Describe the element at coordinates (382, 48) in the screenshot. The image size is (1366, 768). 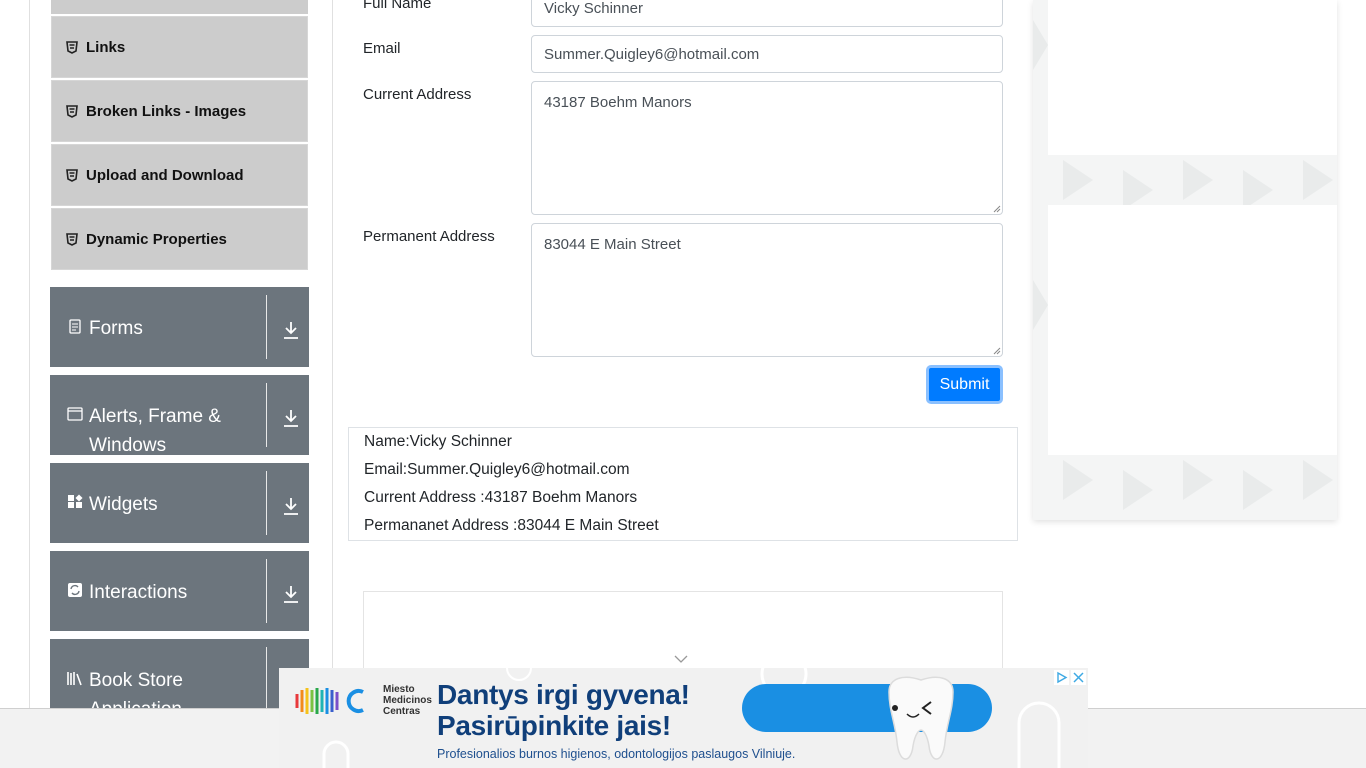
I see `email-label: Email` at that location.